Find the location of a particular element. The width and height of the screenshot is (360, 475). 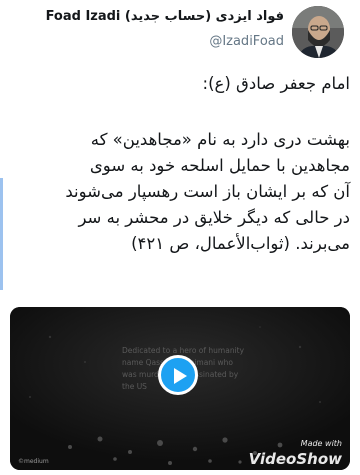

tweet-text-line-6: می‌برند. (ثواب‌الأعمال، ص ۴۲۱) is located at coordinates (240, 243).